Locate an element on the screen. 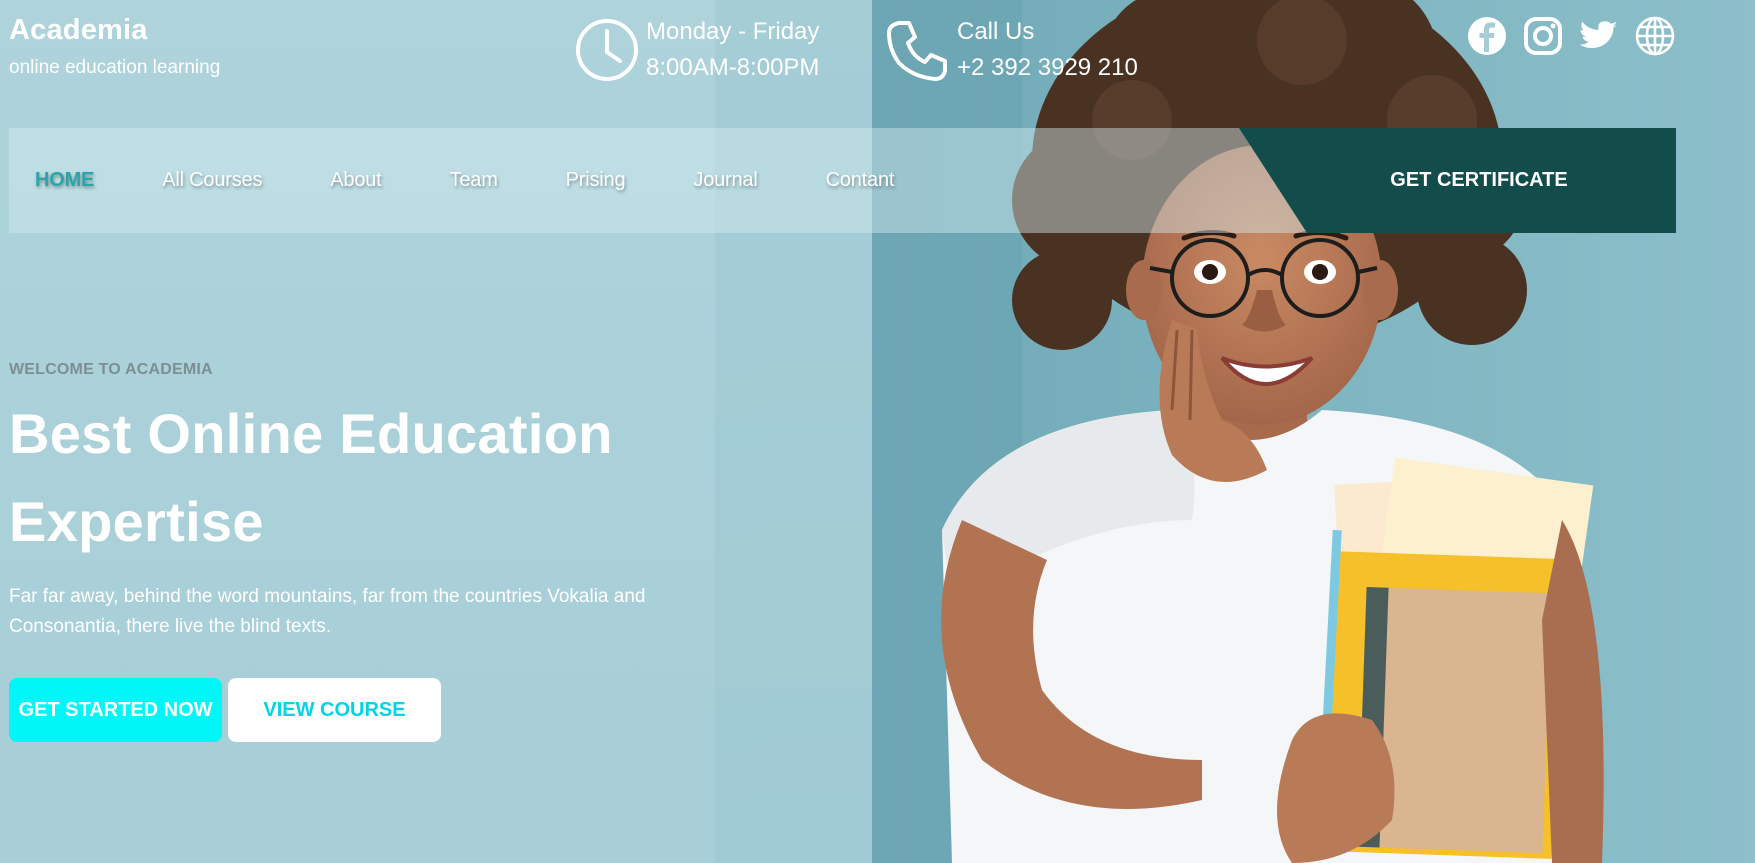 This screenshot has height=863, width=1755. nav-item-pricing: Prising is located at coordinates (596, 180).